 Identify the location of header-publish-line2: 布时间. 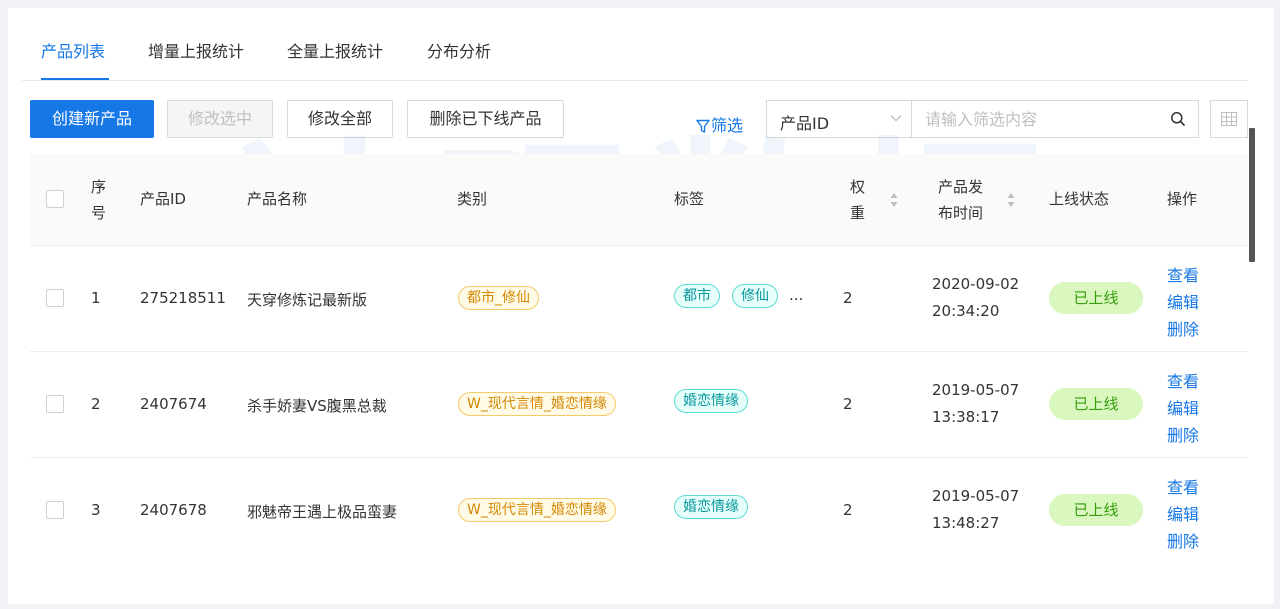
(961, 213).